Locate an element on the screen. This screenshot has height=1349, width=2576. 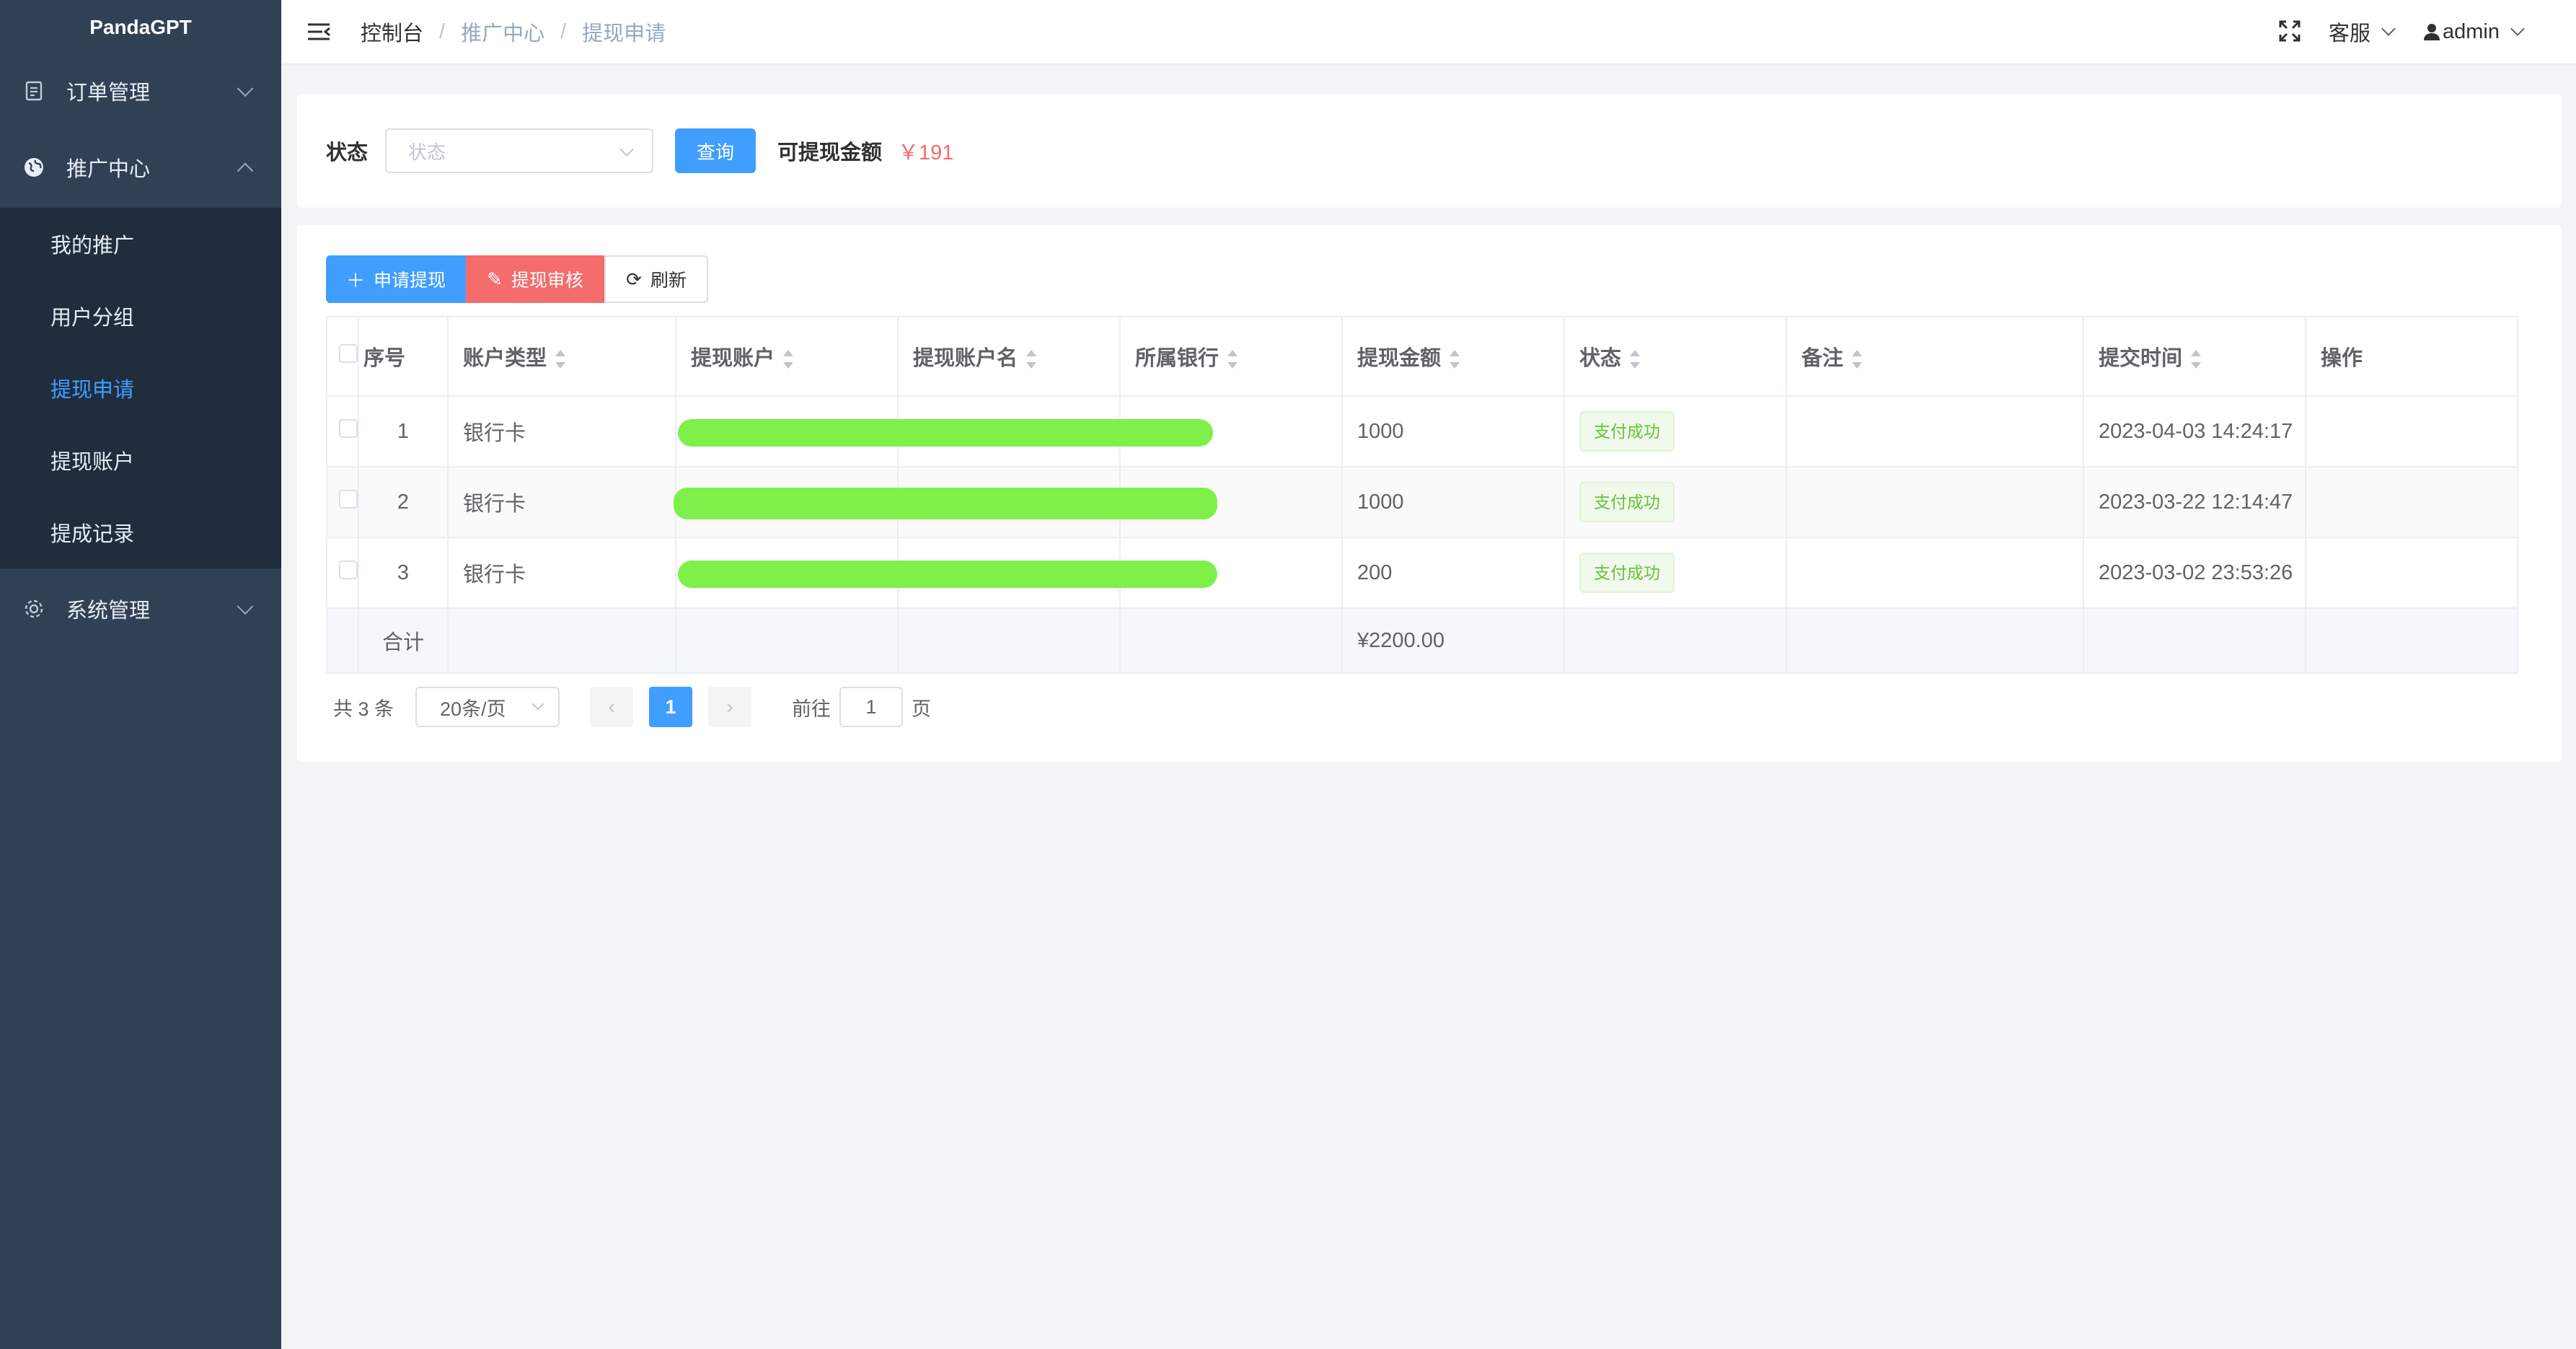
withdraw-audit-button: ✎ 提现审核 is located at coordinates (535, 279).